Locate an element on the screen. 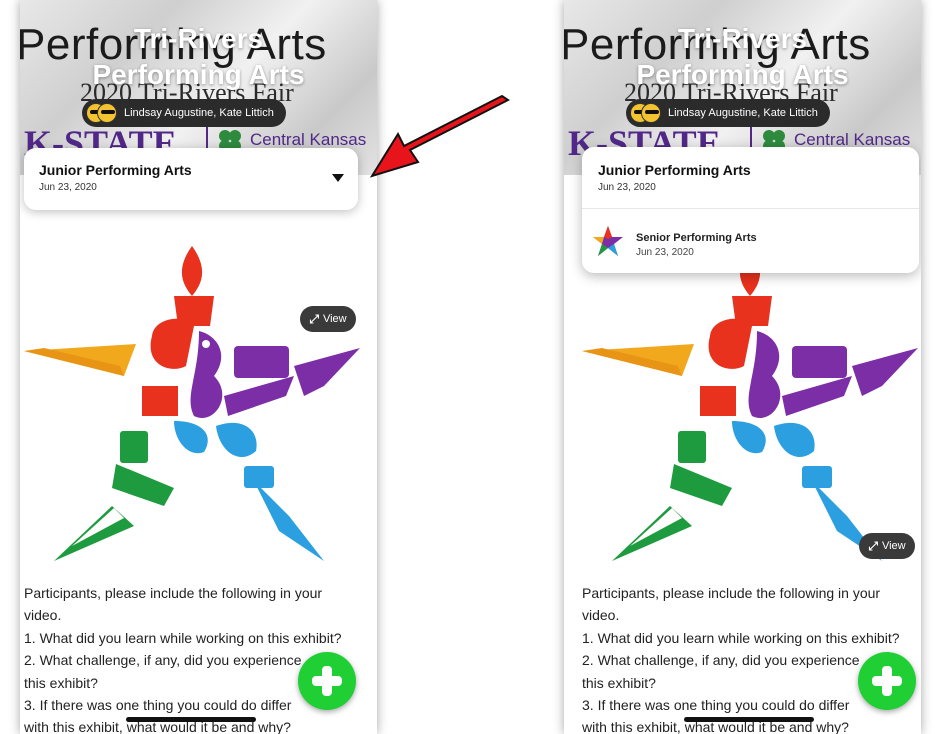  dropdown-option-senior: Senior Performing Arts Jun 23, 2020 is located at coordinates (750, 241).